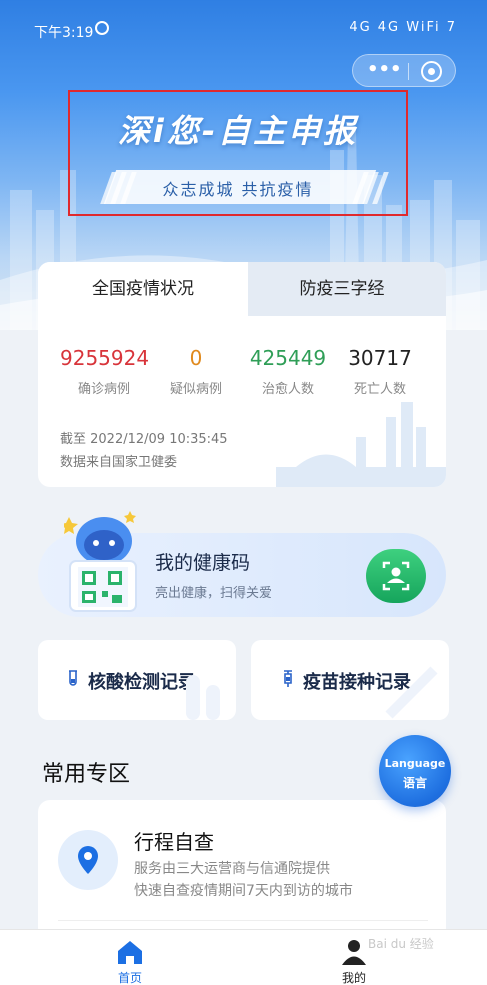 This screenshot has height=985, width=487. Describe the element at coordinates (232, 869) in the screenshot. I see `desc-line: 服务由三大运营商与信通院提供` at that location.